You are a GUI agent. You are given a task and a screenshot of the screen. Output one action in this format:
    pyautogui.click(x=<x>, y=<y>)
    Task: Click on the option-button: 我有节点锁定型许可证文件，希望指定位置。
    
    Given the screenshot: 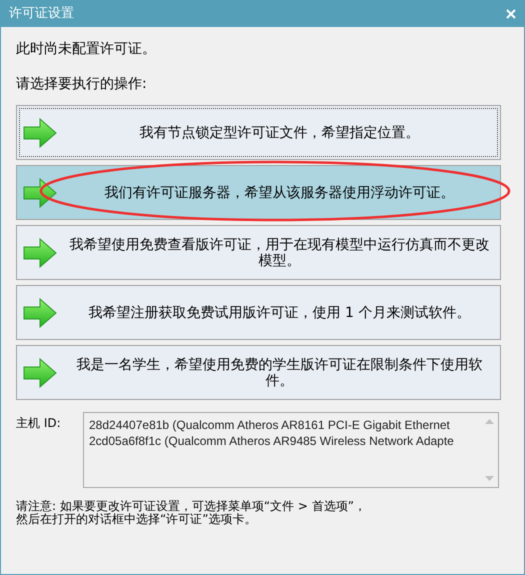 What is the action you would take?
    pyautogui.click(x=258, y=132)
    